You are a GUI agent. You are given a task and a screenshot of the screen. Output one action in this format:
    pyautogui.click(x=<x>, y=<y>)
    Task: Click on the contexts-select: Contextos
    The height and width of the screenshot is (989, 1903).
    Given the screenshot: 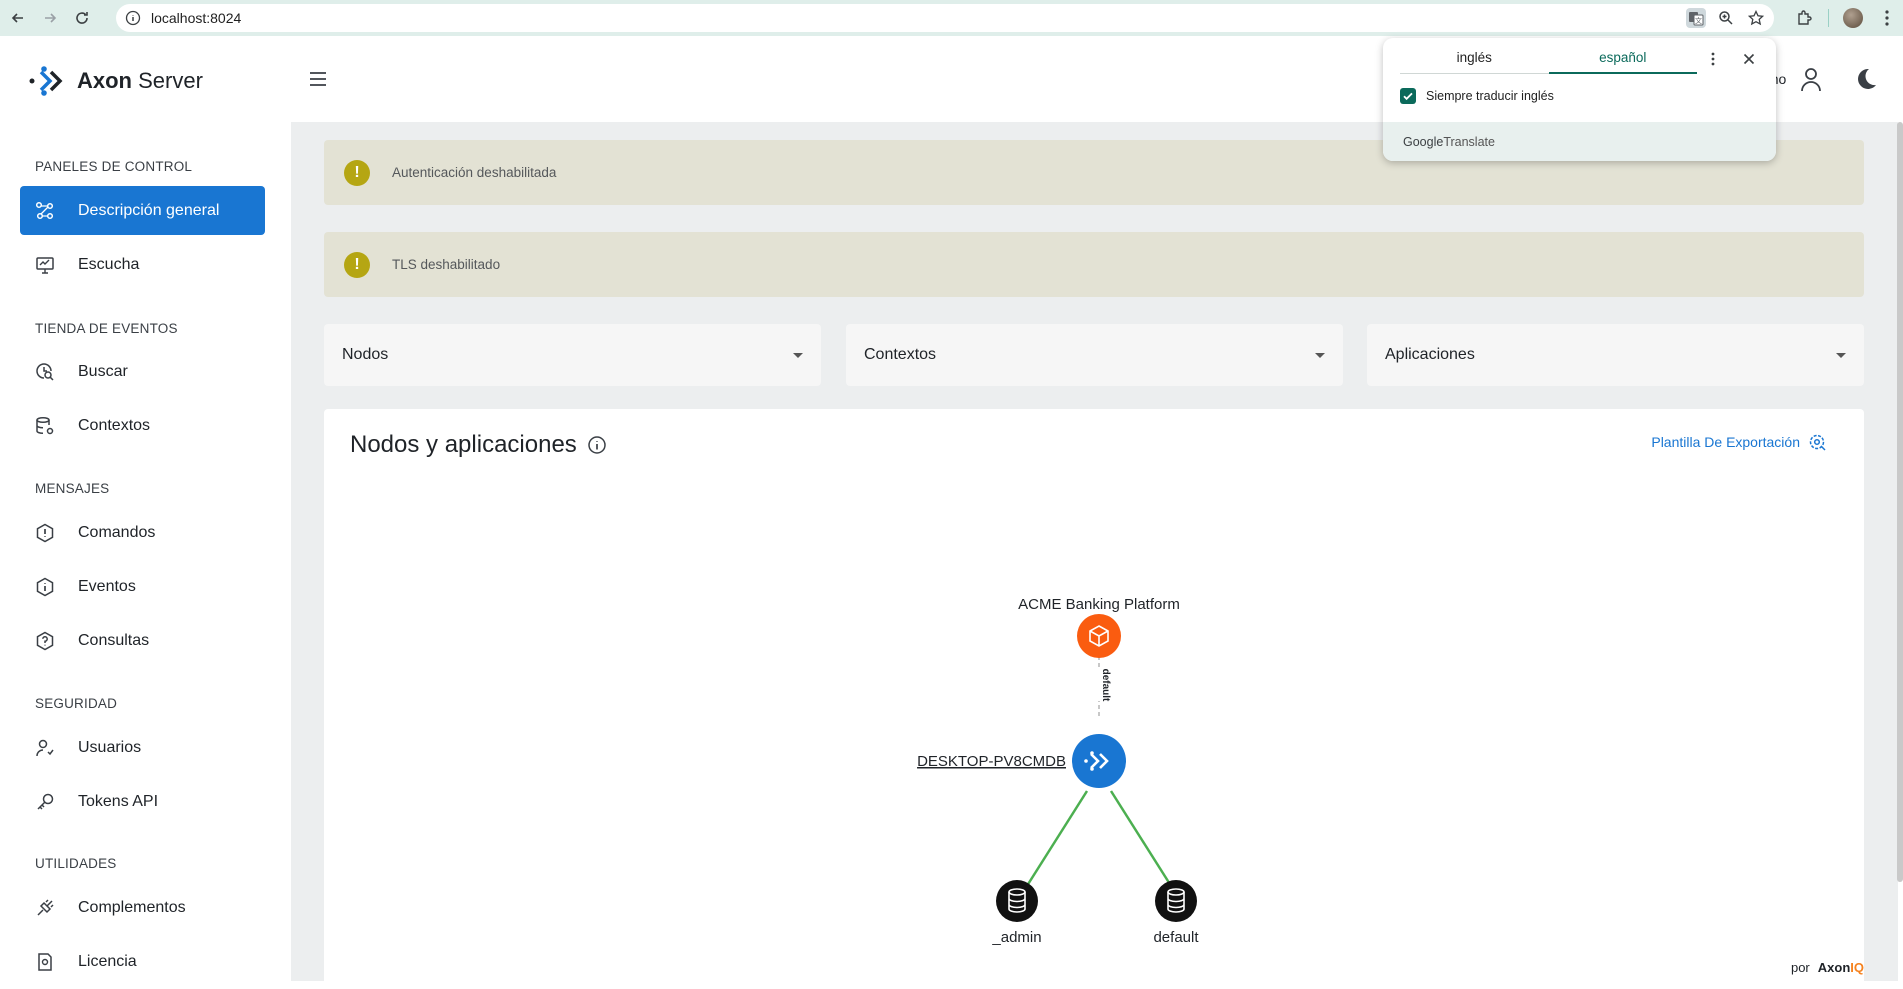 What is the action you would take?
    pyautogui.click(x=1094, y=355)
    